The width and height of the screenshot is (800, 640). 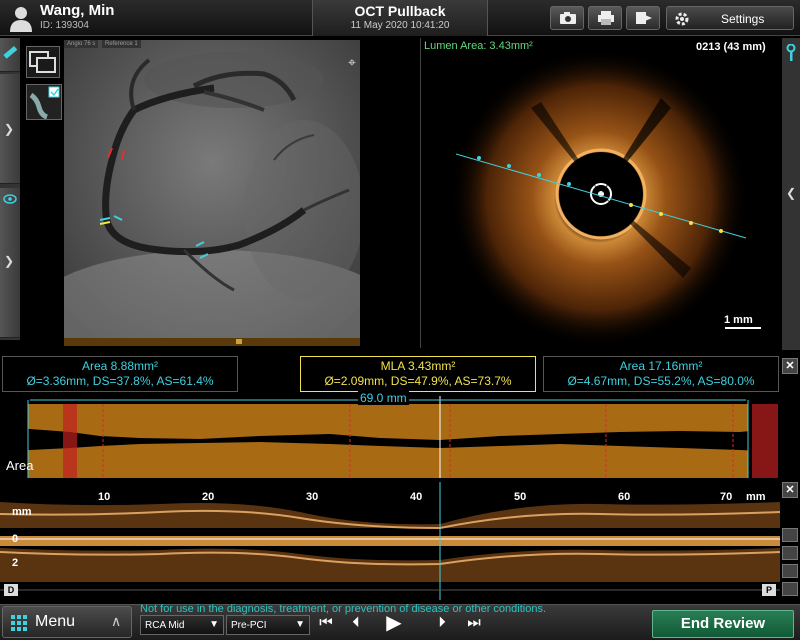 I want to click on play-button: ▶, so click(x=394, y=623).